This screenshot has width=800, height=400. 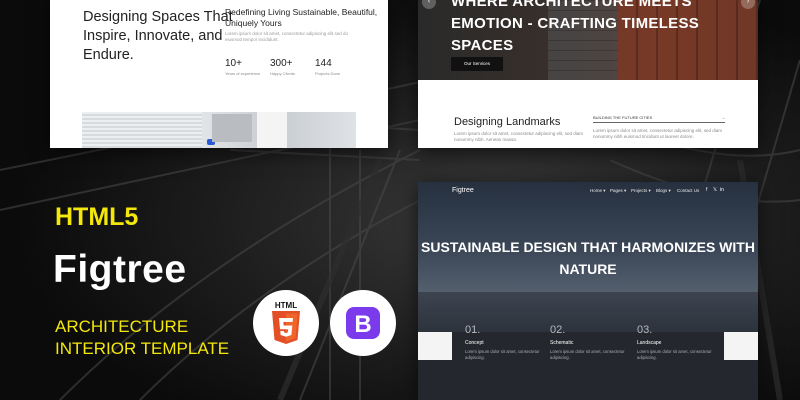 What do you see at coordinates (473, 330) in the screenshot?
I see `step-number: 01.` at bounding box center [473, 330].